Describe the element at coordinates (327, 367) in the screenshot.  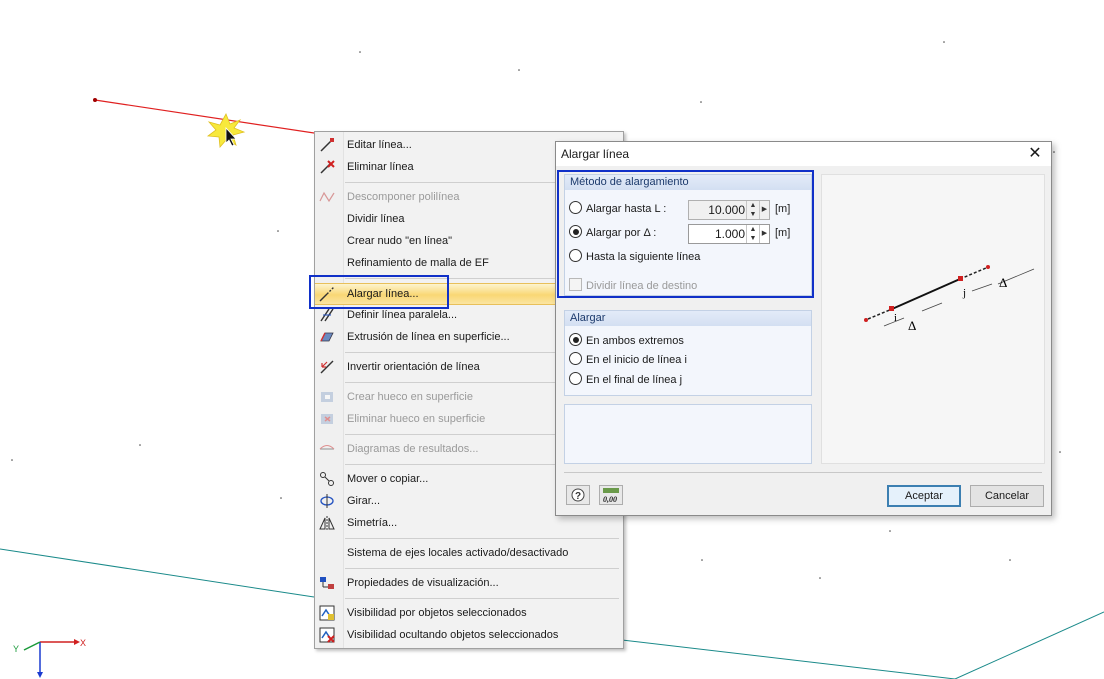
I see `reverse-orientation-icon` at that location.